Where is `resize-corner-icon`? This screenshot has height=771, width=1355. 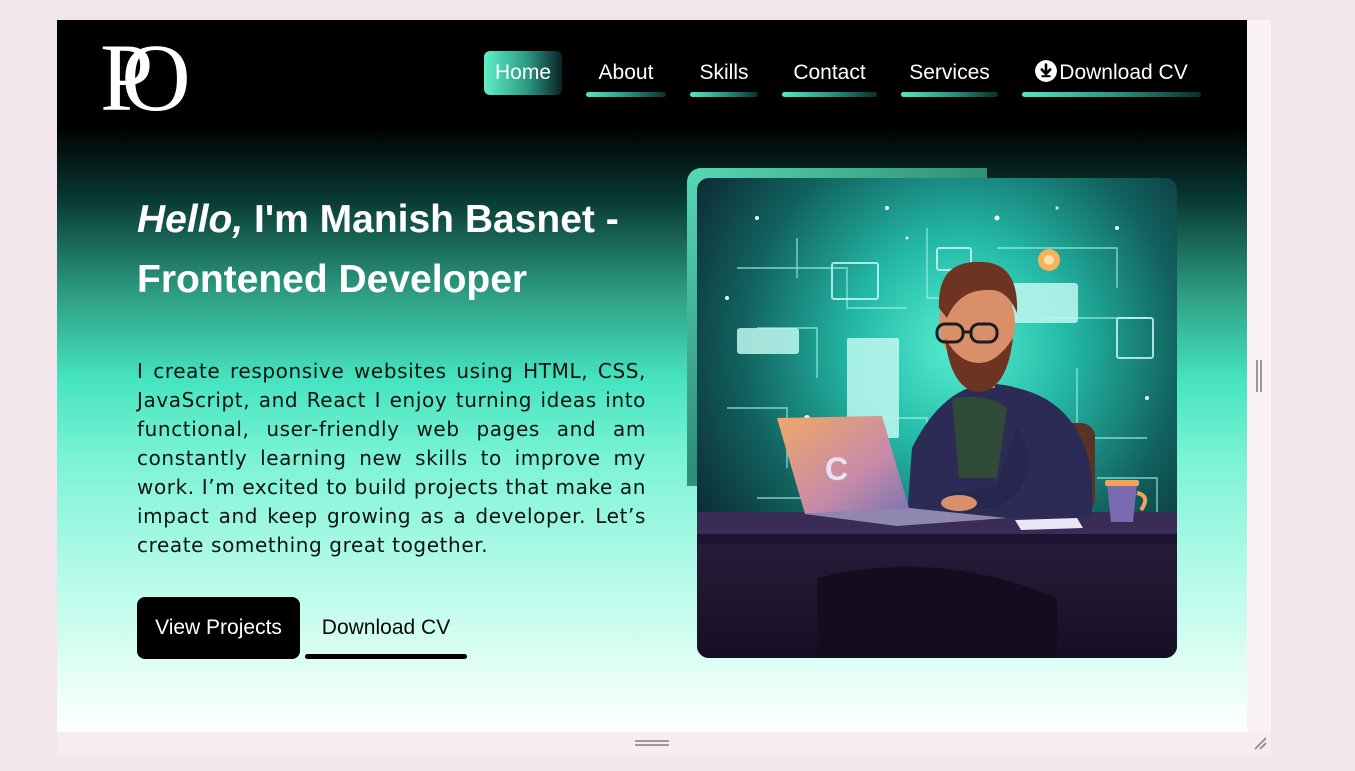
resize-corner-icon is located at coordinates (1260, 743).